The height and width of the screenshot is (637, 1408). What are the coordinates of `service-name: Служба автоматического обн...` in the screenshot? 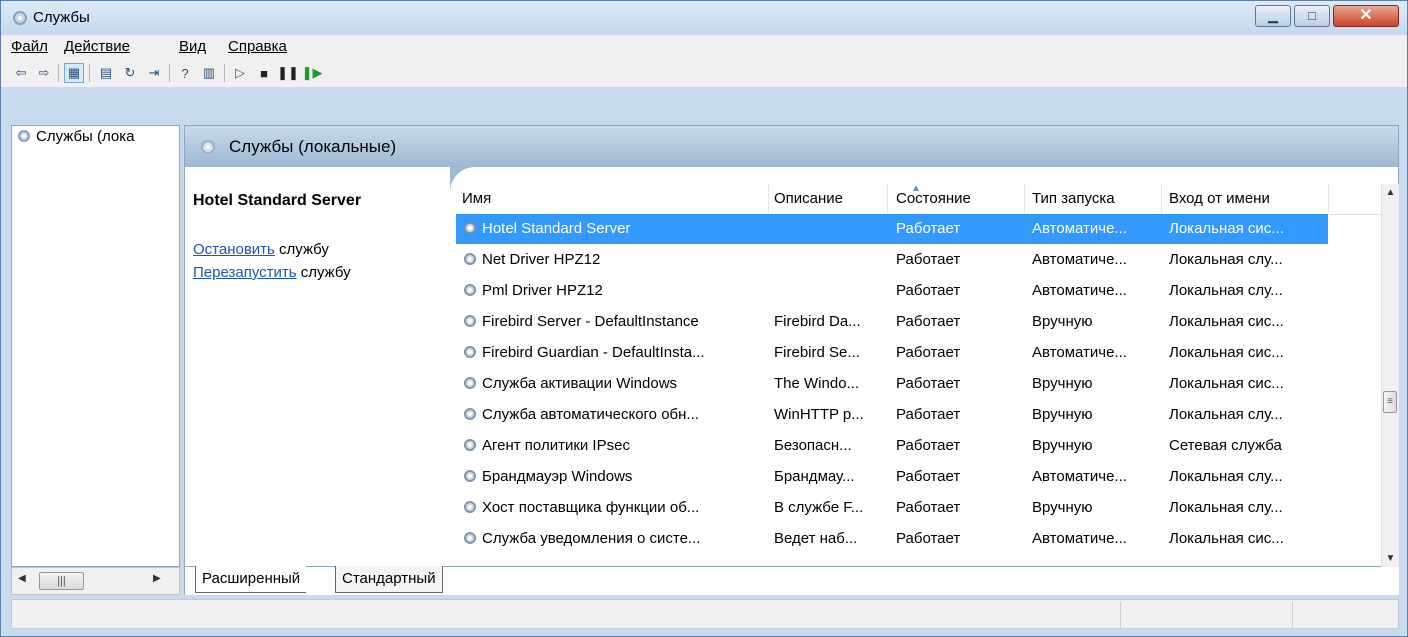 It's located at (590, 414).